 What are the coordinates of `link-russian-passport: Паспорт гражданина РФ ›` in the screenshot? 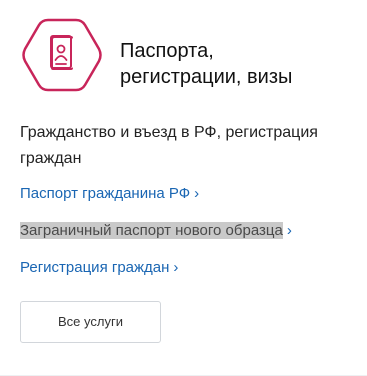 It's located at (109, 193).